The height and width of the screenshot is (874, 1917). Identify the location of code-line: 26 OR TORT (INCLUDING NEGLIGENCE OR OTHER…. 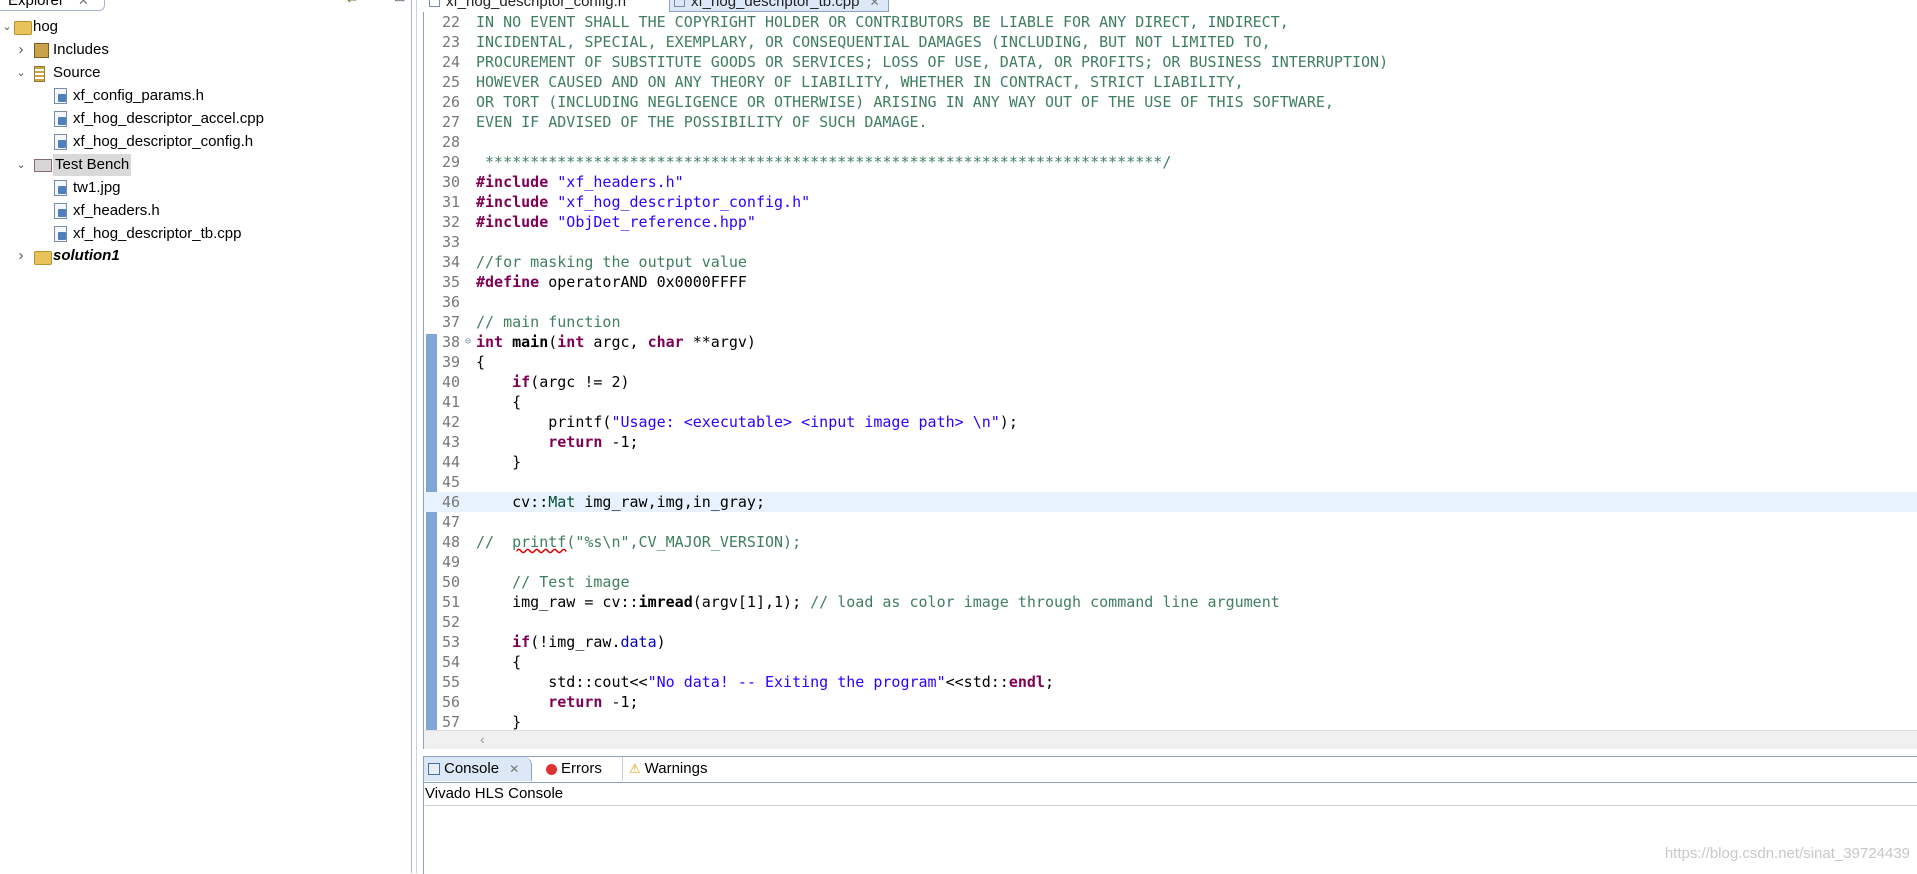
(1170, 102).